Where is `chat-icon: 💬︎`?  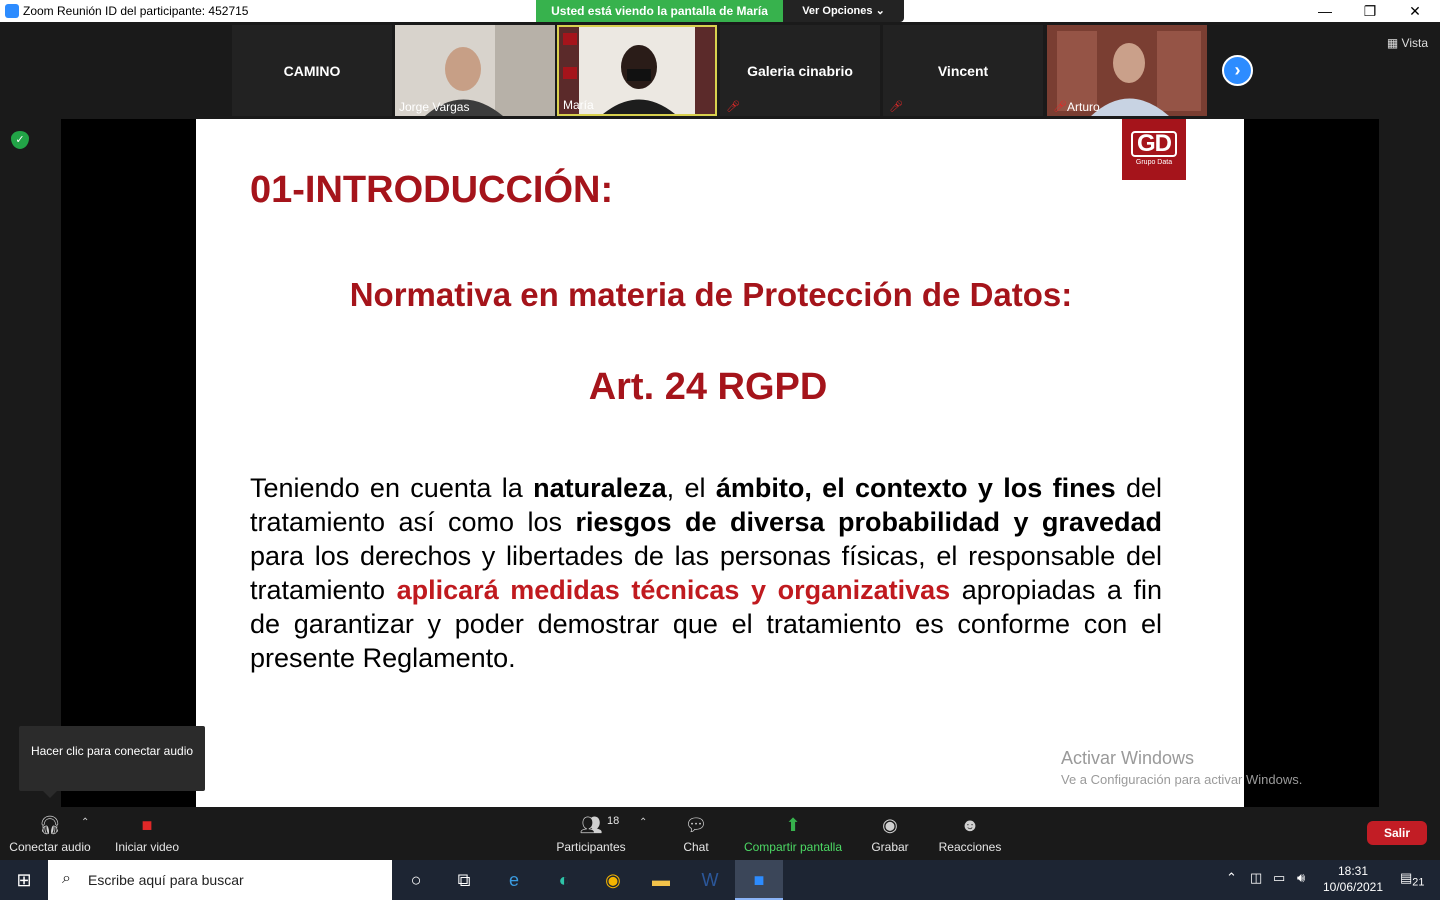 chat-icon: 💬︎ is located at coordinates (696, 825).